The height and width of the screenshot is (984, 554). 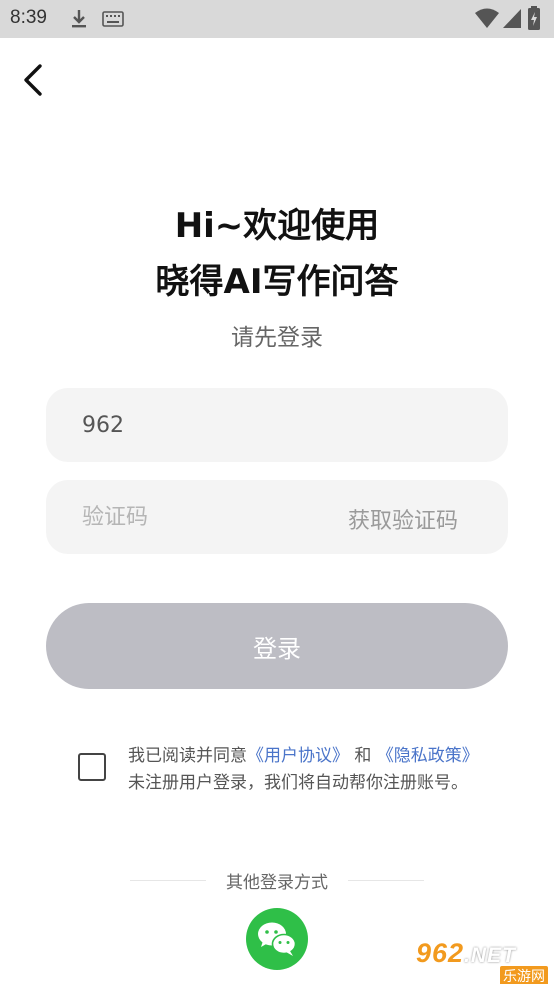 I want to click on code-field: 获取验证码, so click(x=277, y=517).